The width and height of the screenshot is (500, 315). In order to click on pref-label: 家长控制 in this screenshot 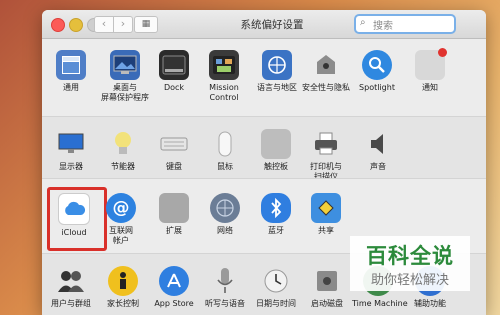, I will do `click(123, 303)`.